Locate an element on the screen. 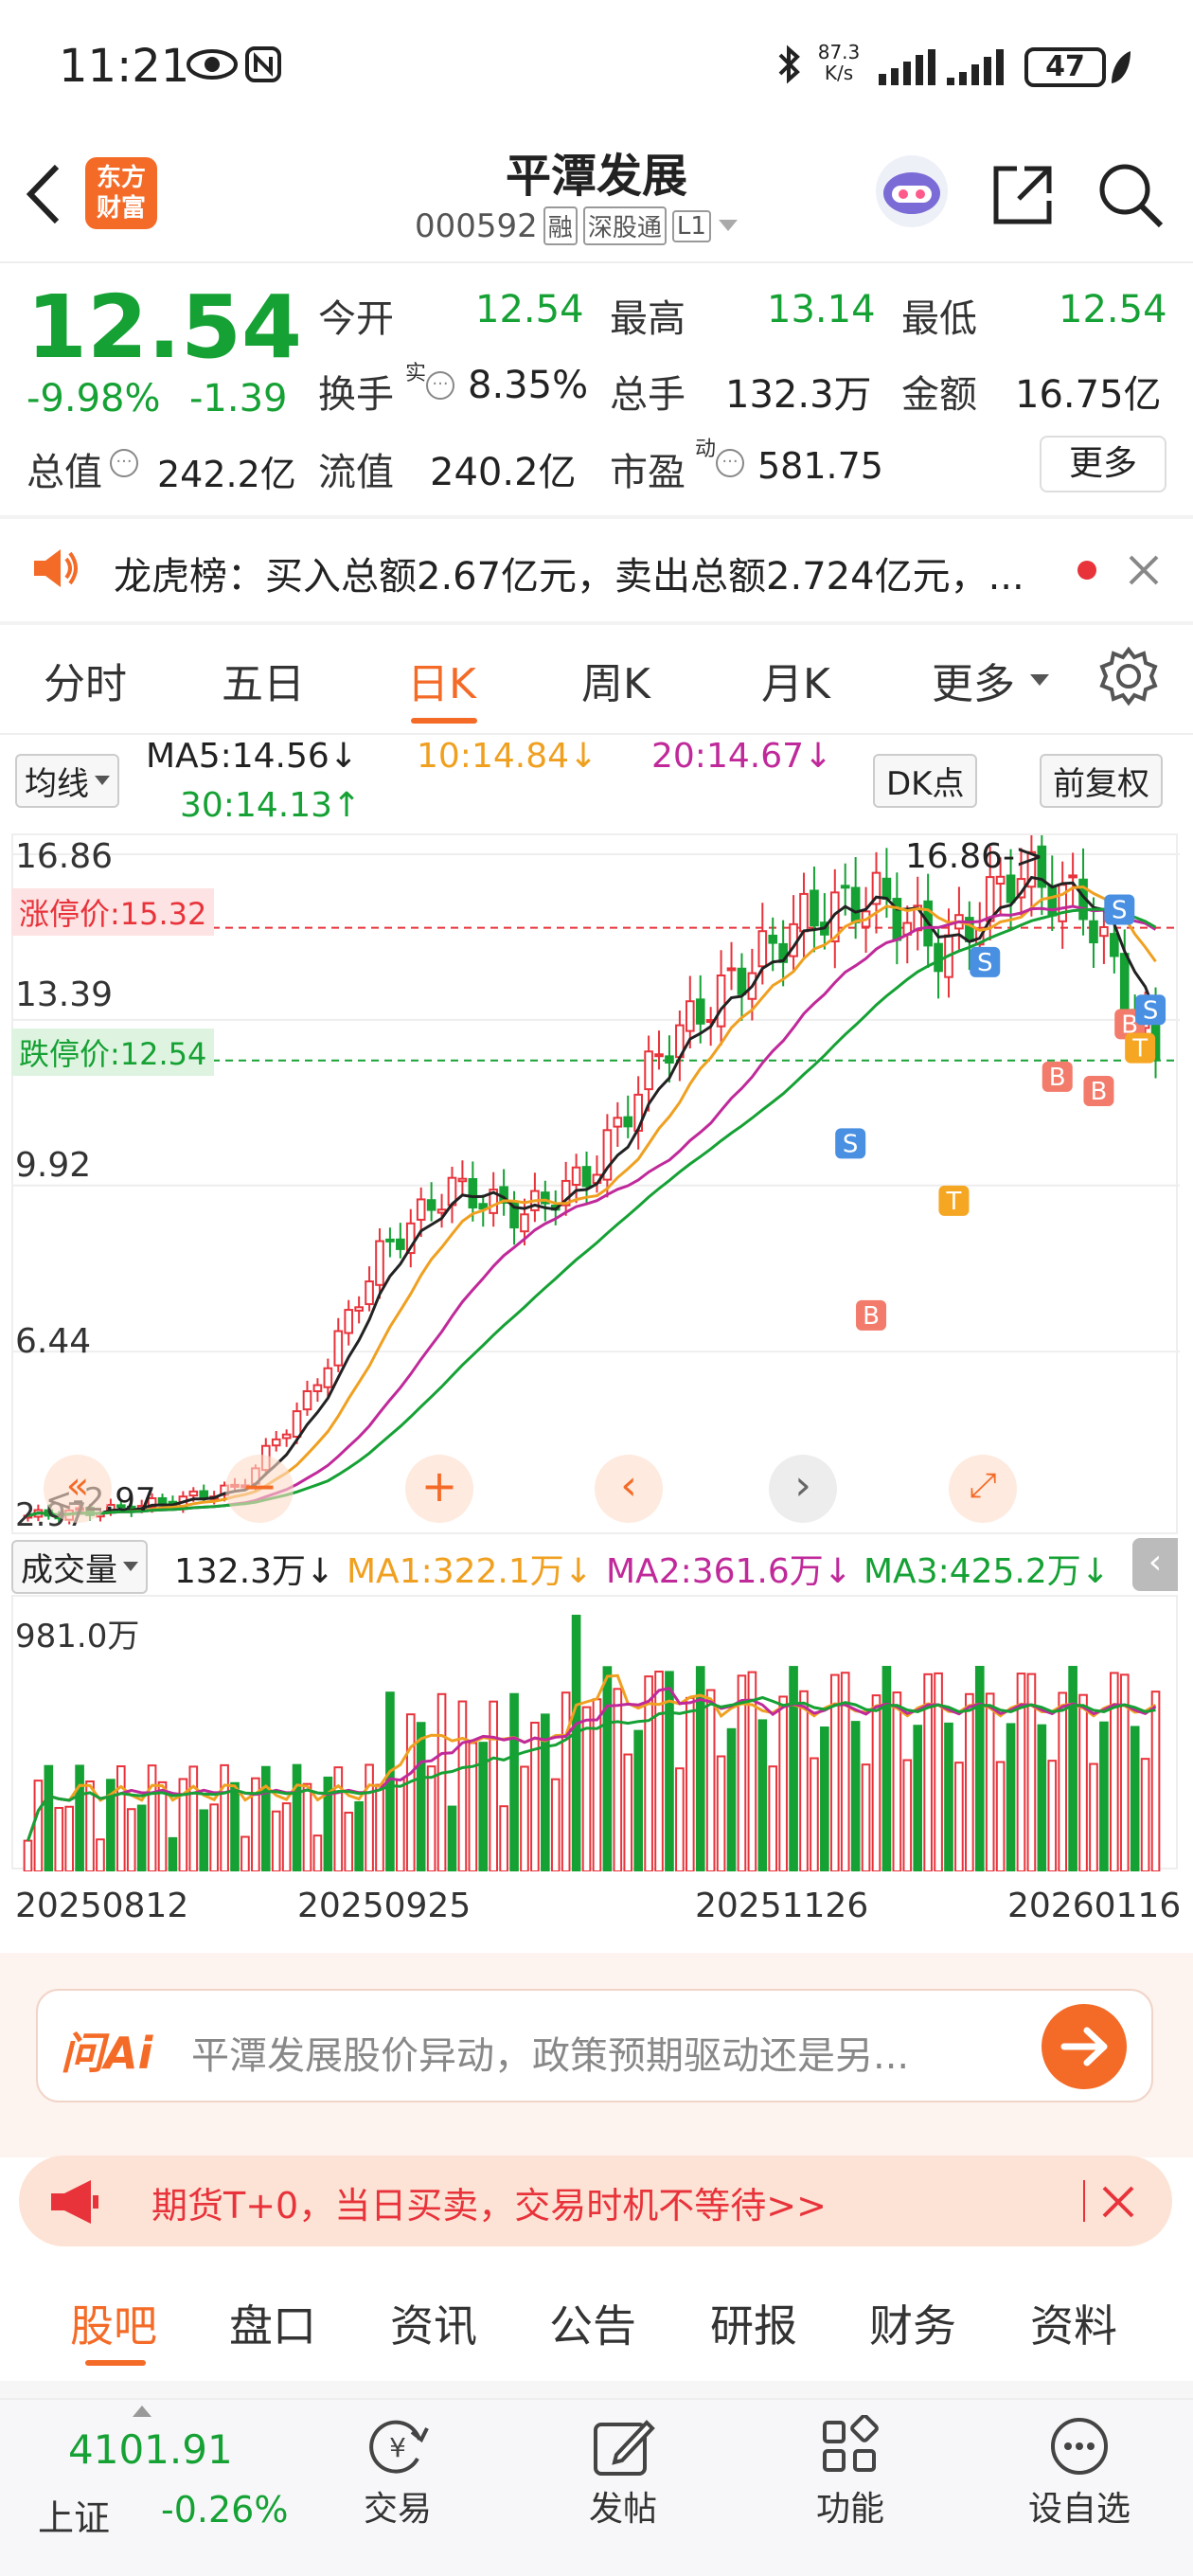 Image resolution: width=1193 pixels, height=2576 pixels. tab-weekly-k: 周K is located at coordinates (615, 680).